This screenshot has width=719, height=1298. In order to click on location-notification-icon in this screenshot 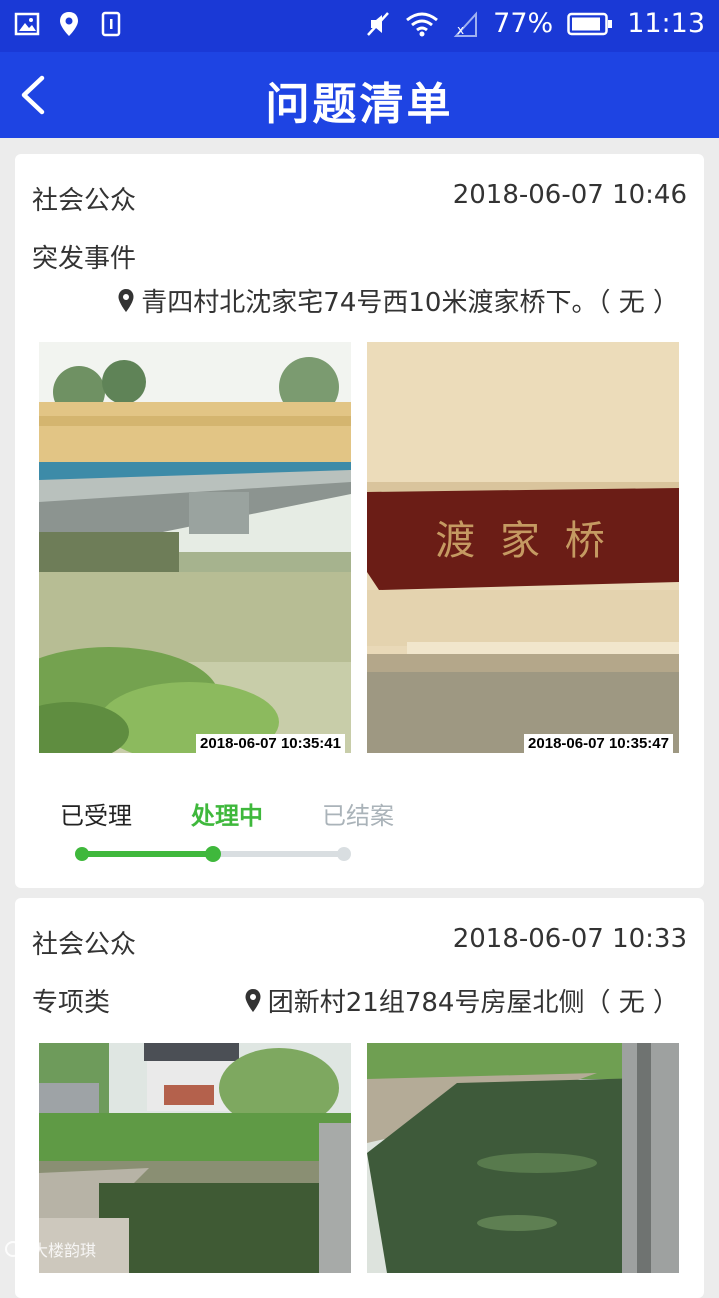, I will do `click(69, 24)`.